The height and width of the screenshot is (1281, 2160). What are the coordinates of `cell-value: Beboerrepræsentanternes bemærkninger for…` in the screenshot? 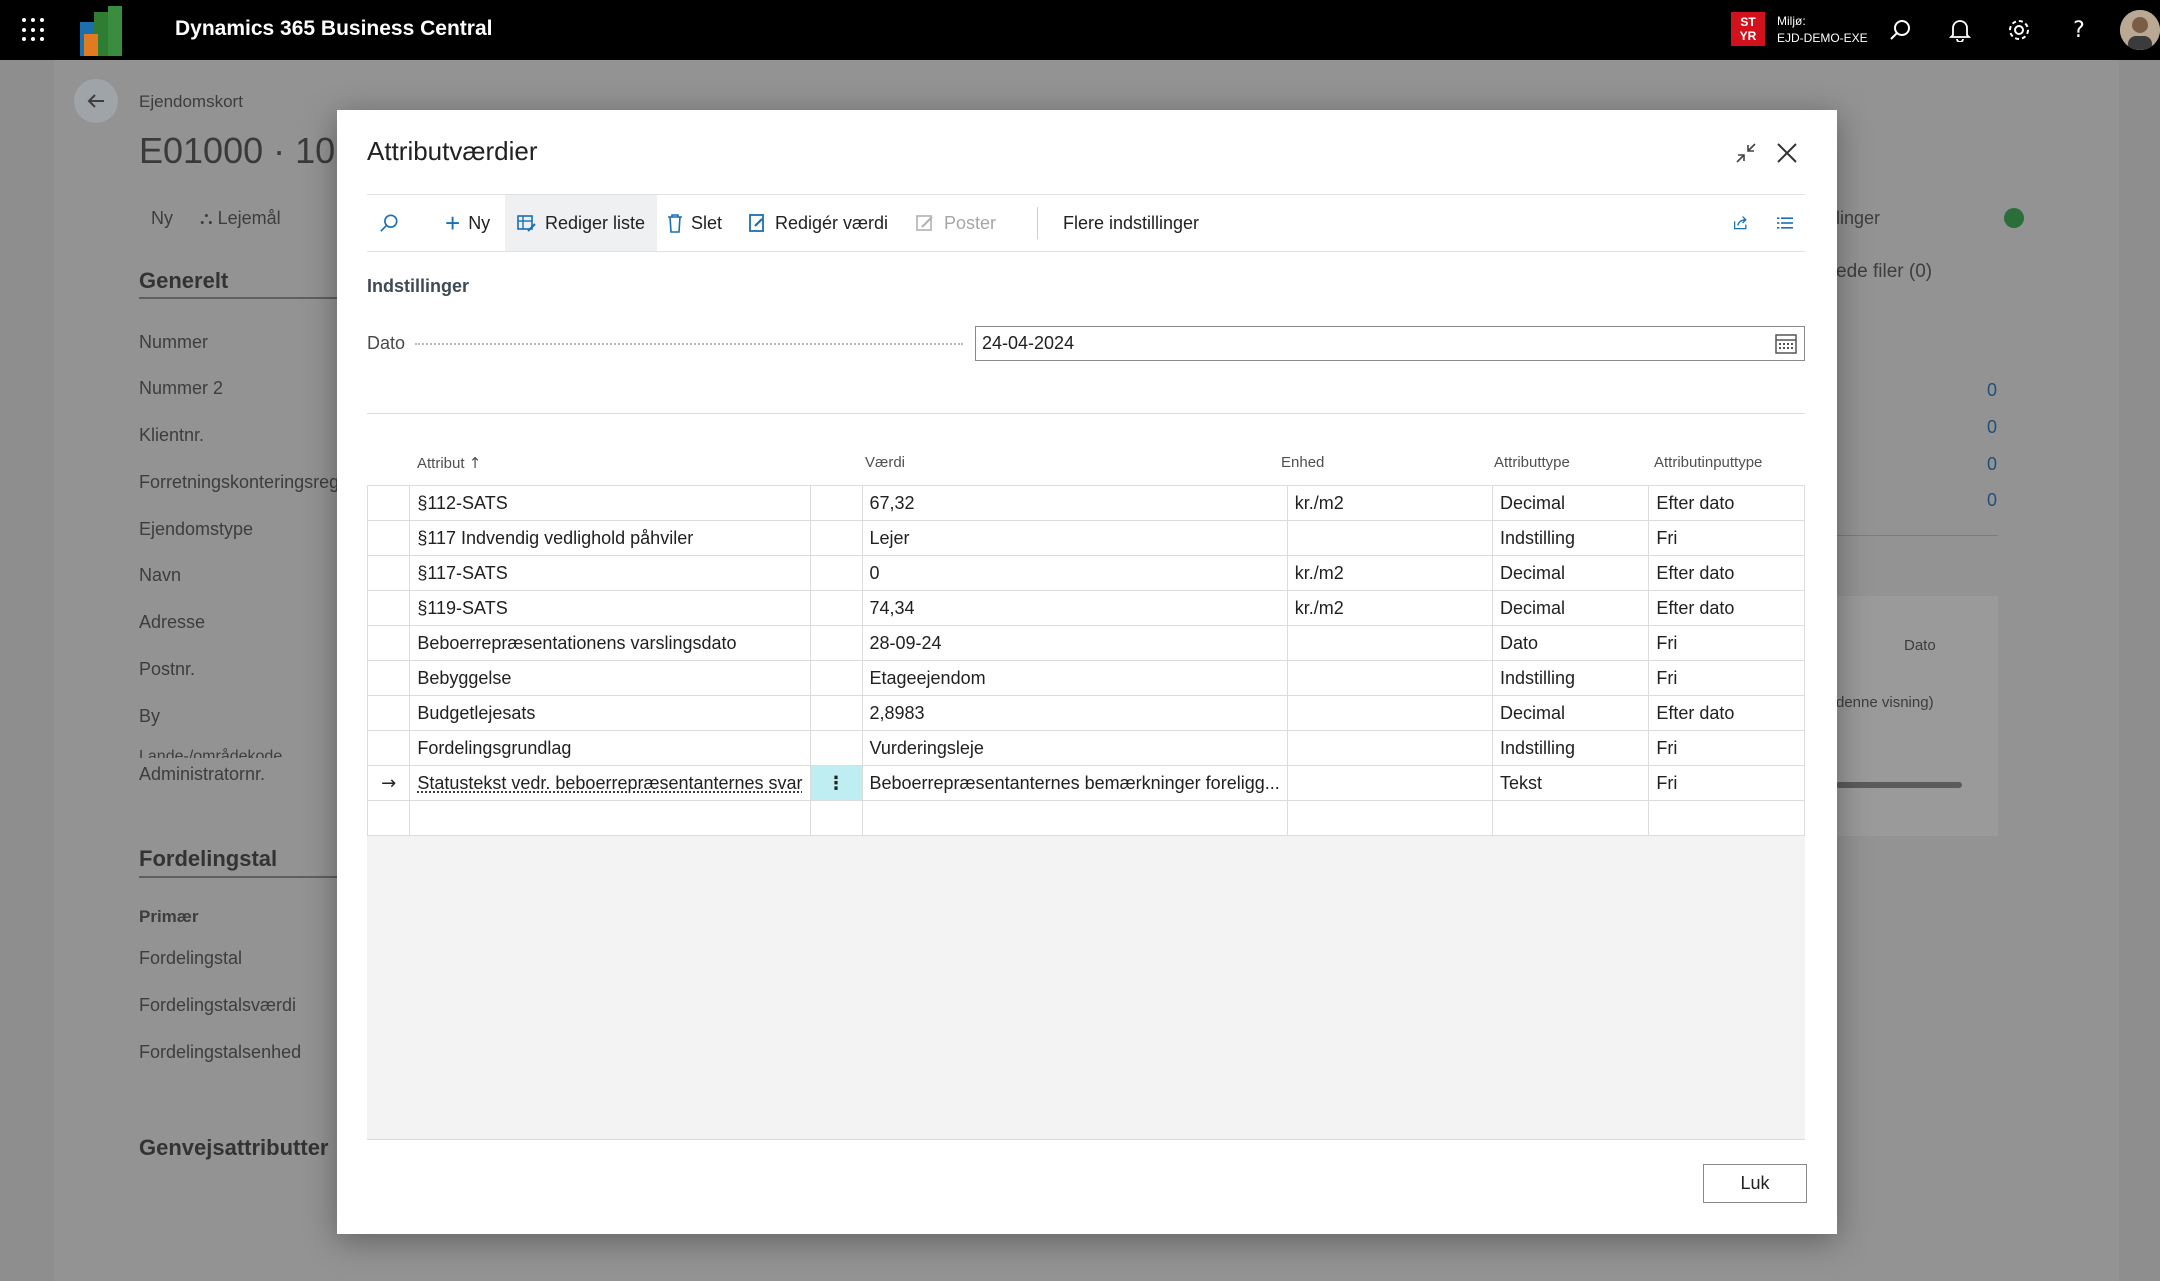 It's located at (1074, 783).